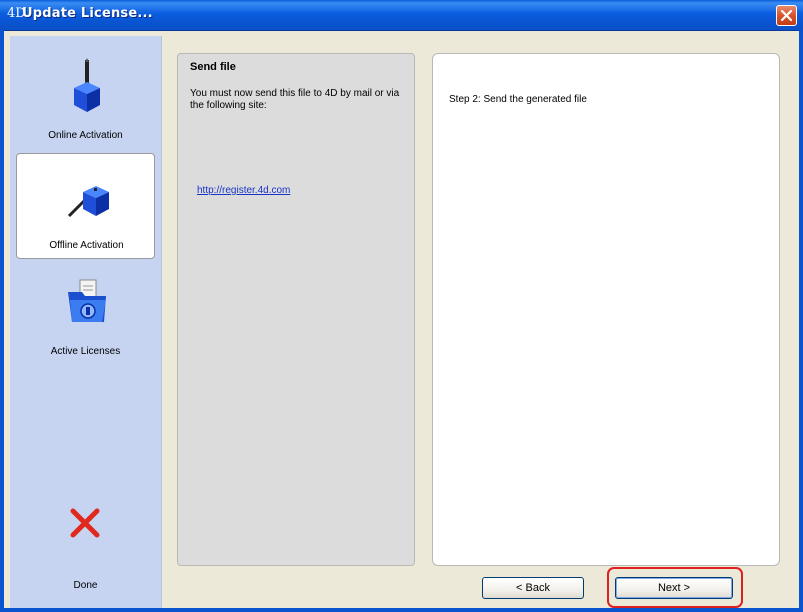 This screenshot has height=612, width=803. What do you see at coordinates (88, 202) in the screenshot?
I see `tilted-plunger-cube-icon` at bounding box center [88, 202].